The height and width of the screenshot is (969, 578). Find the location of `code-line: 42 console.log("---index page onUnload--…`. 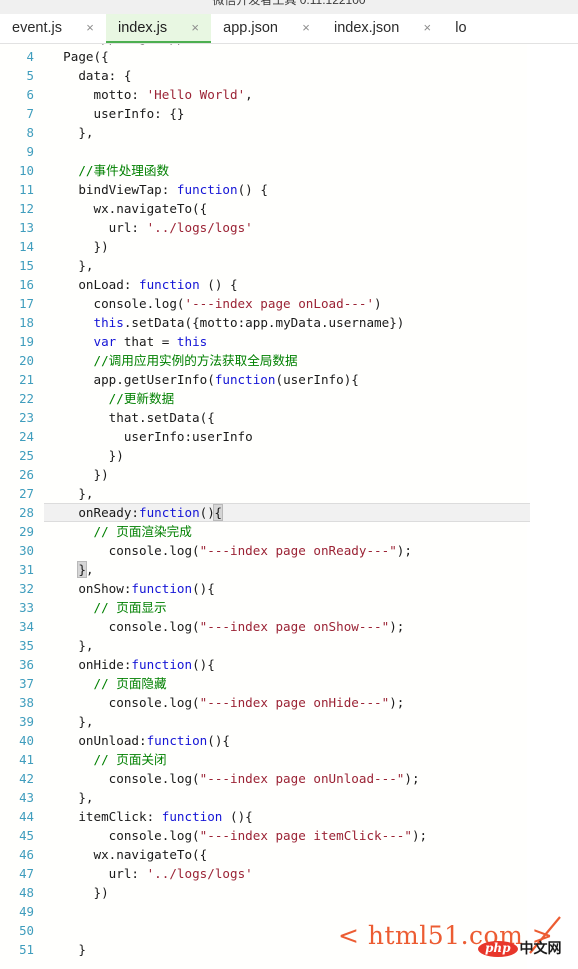

code-line: 42 console.log("---index page onUnload--… is located at coordinates (289, 778).